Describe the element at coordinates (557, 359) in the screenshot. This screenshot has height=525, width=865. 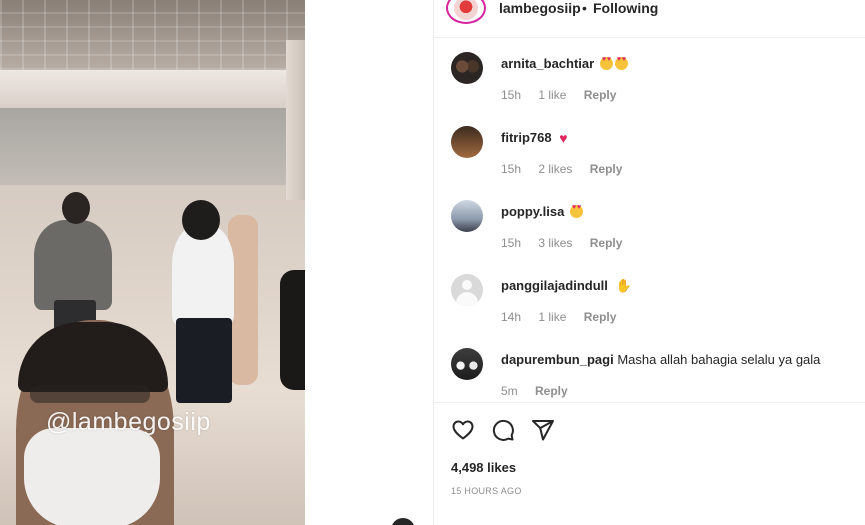
I see `comment-username: dapurembun_pagi` at that location.